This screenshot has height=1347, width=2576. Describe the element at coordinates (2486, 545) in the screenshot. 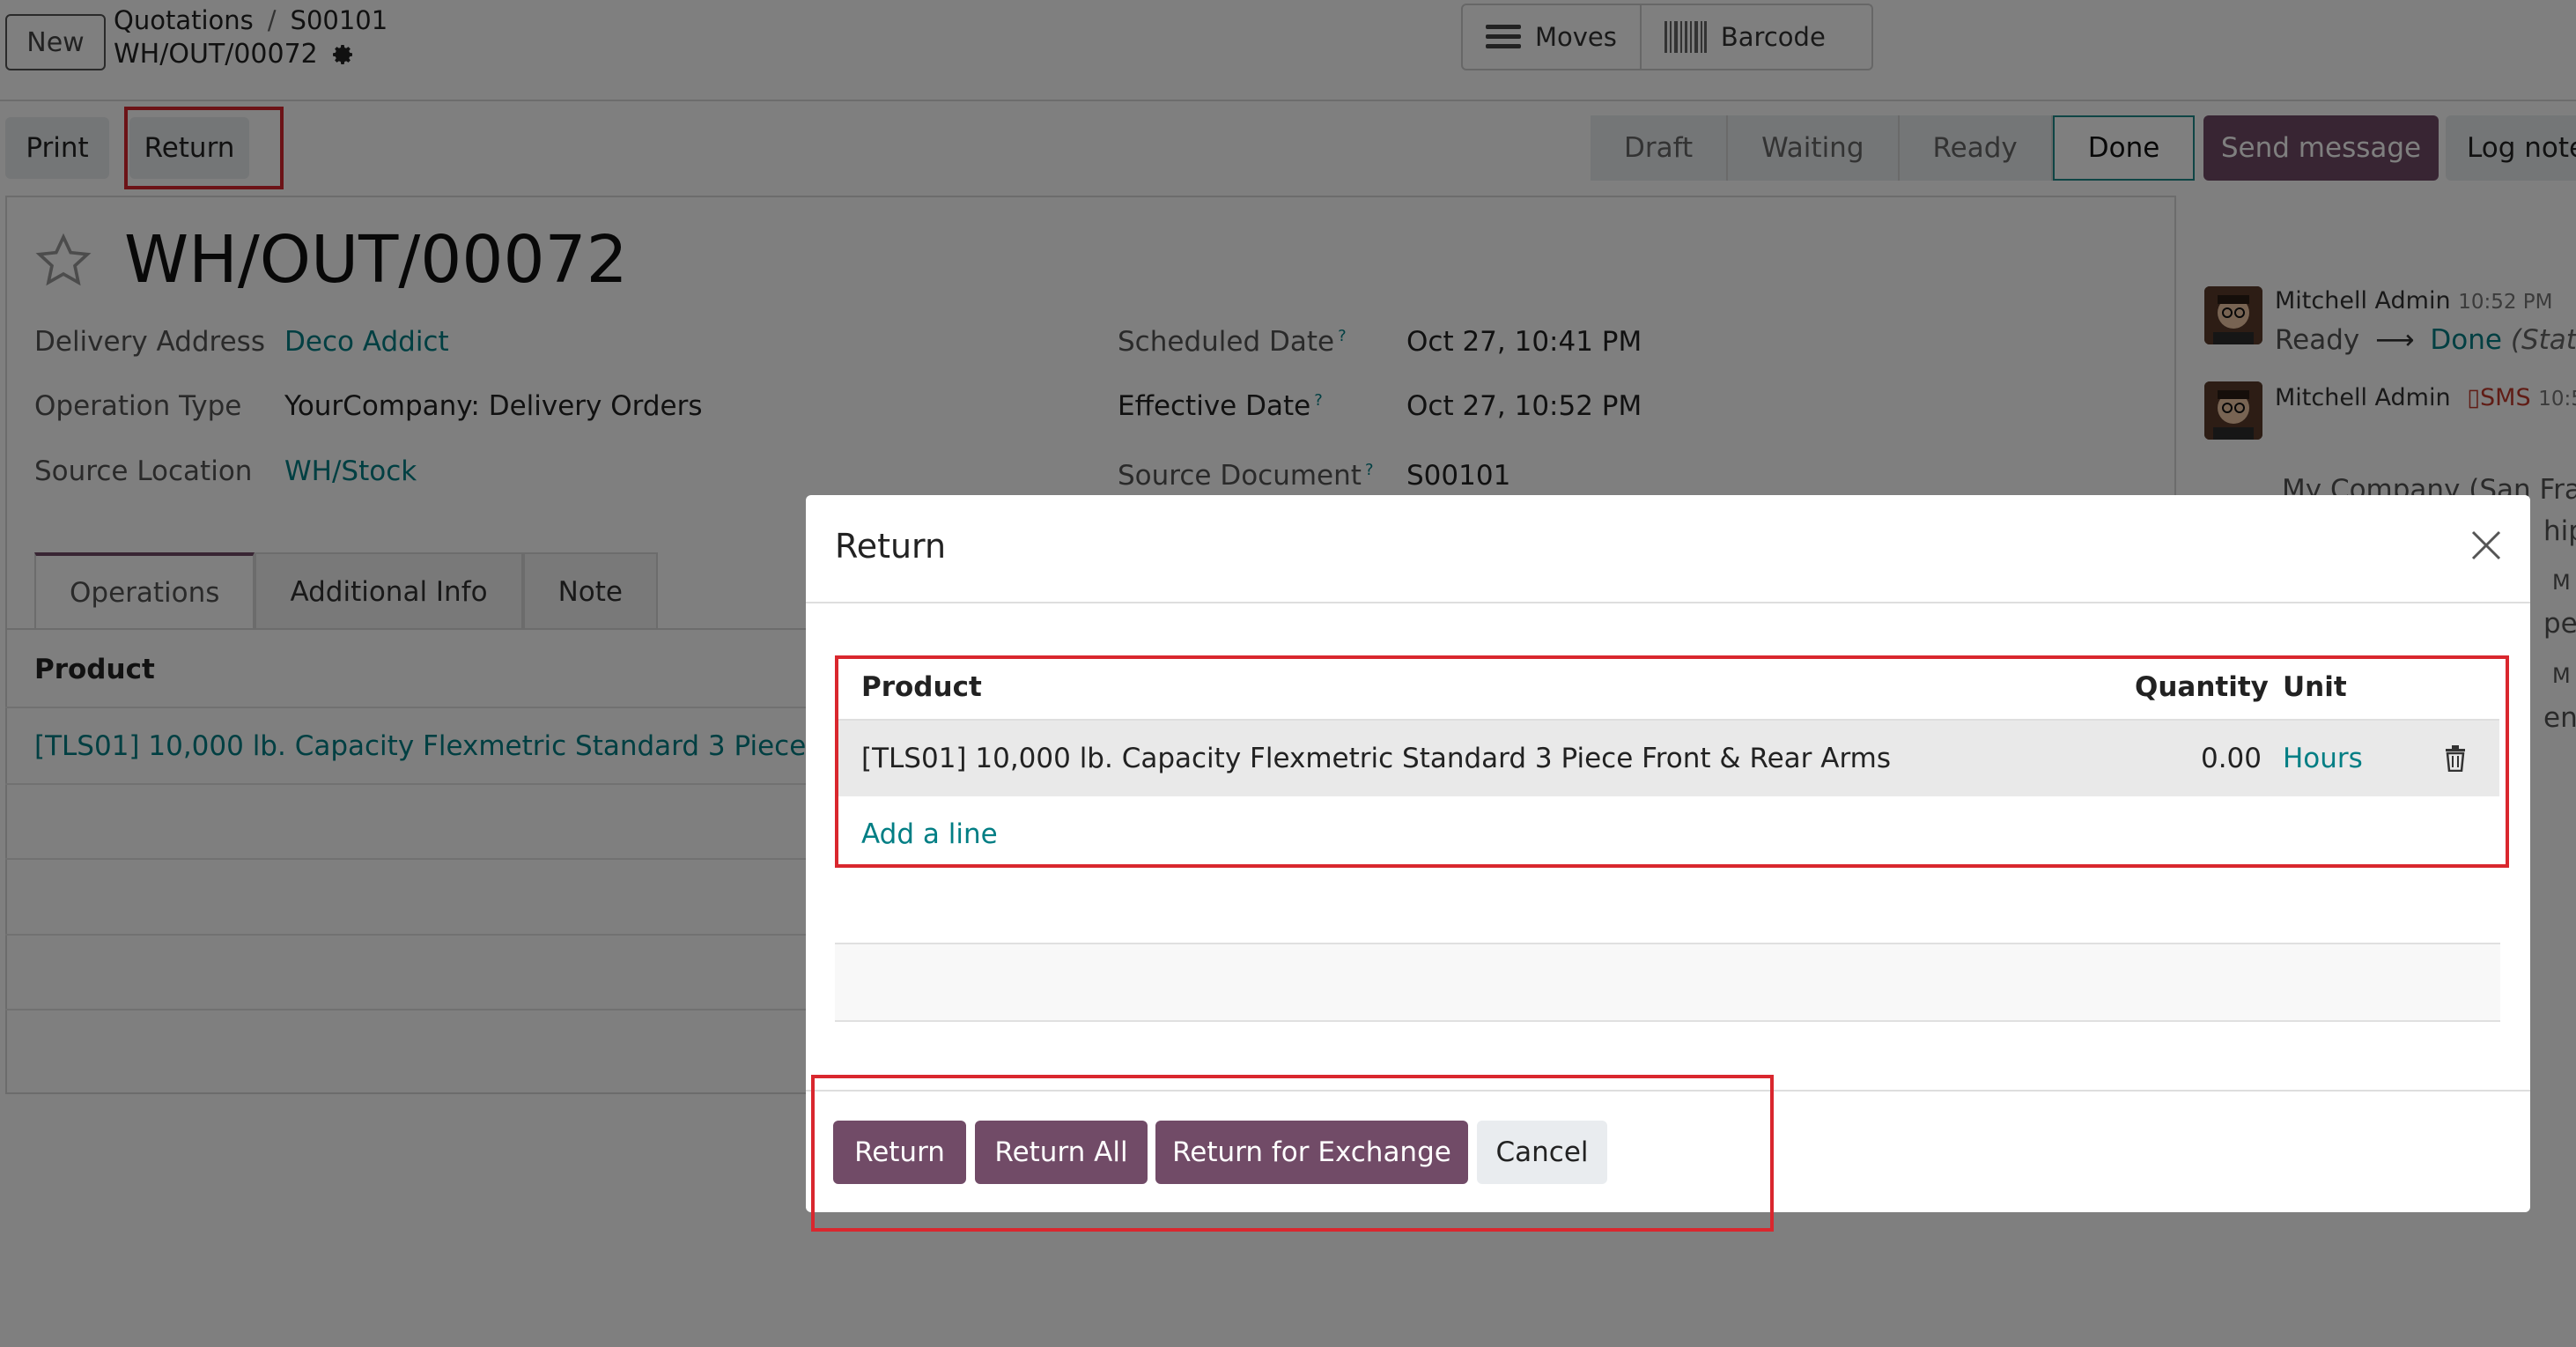

I see `close-icon` at that location.